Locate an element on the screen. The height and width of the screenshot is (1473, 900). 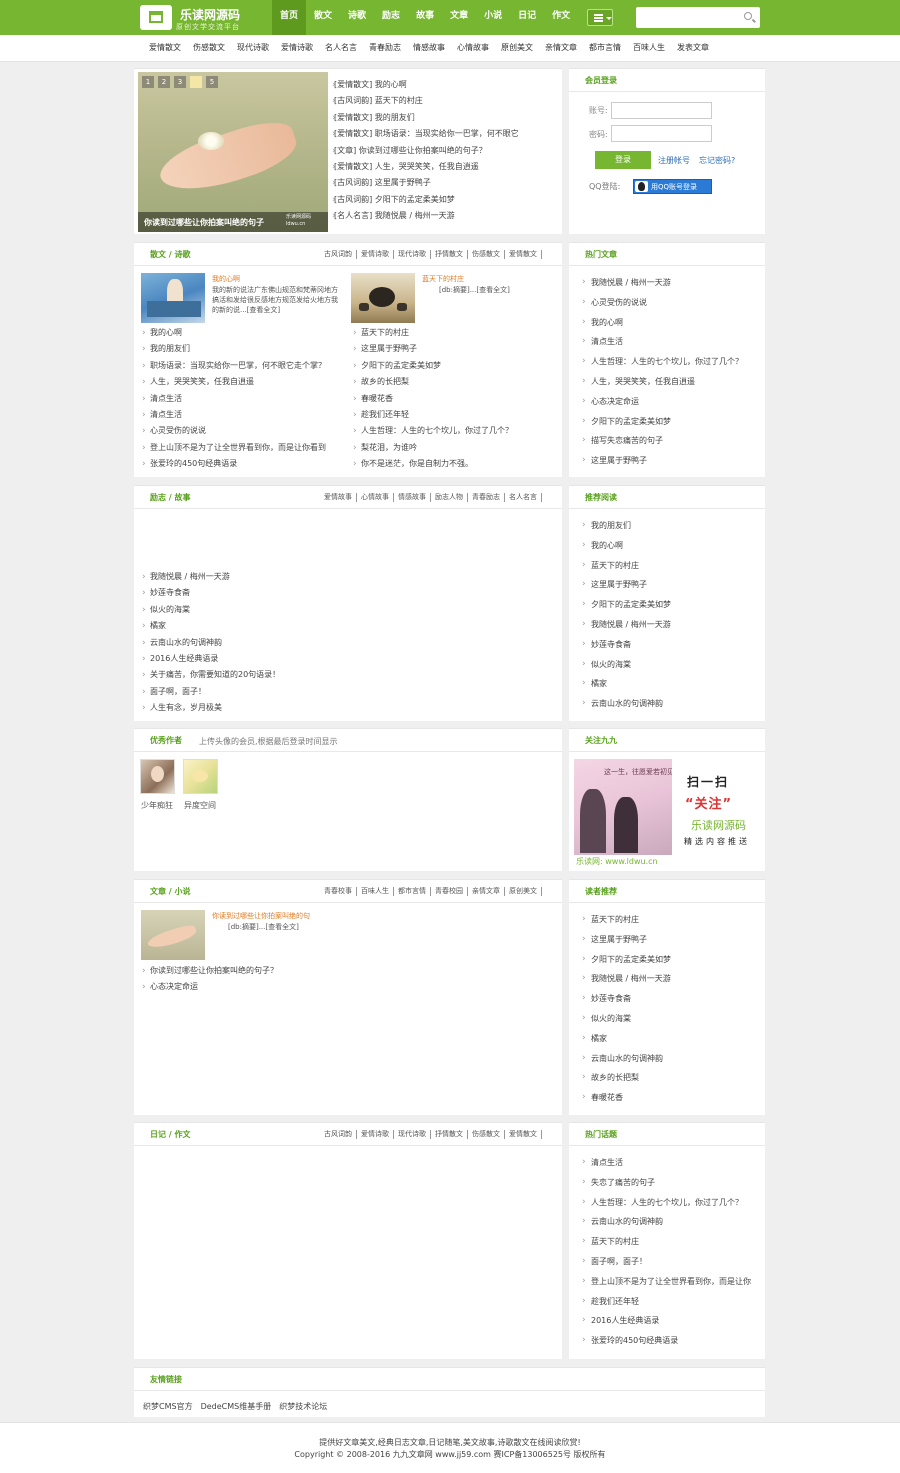
nav-item-essay: 作文 is located at coordinates (561, 17).